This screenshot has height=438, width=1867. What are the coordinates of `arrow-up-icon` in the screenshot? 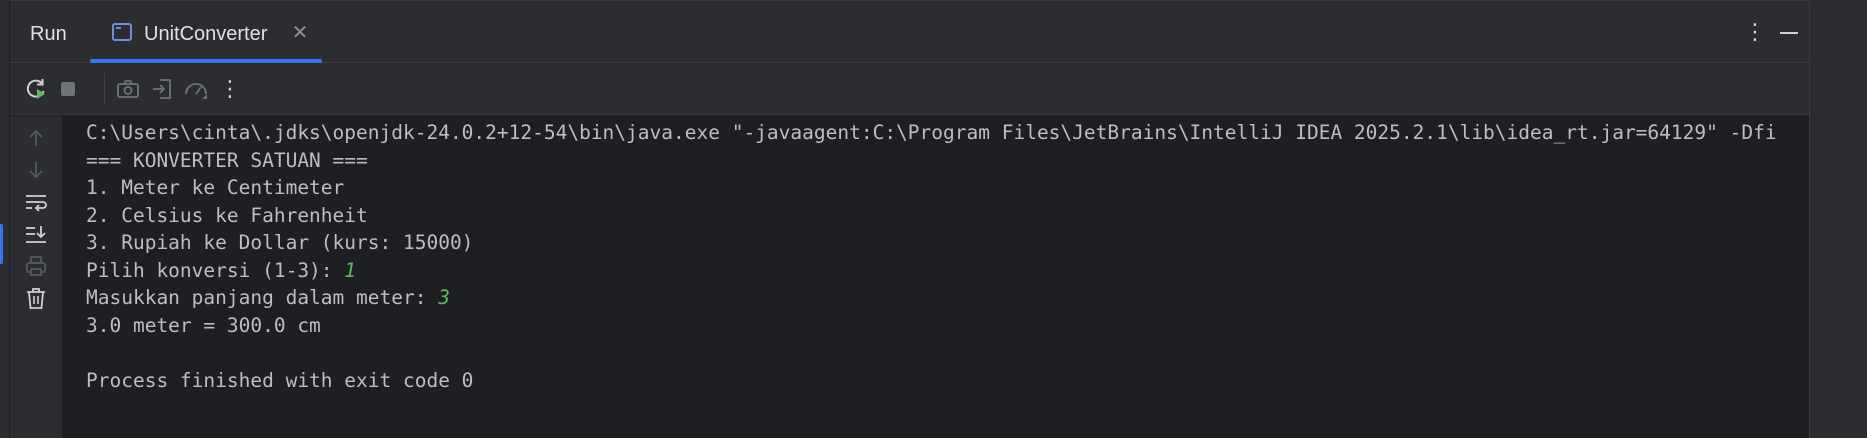 It's located at (36, 138).